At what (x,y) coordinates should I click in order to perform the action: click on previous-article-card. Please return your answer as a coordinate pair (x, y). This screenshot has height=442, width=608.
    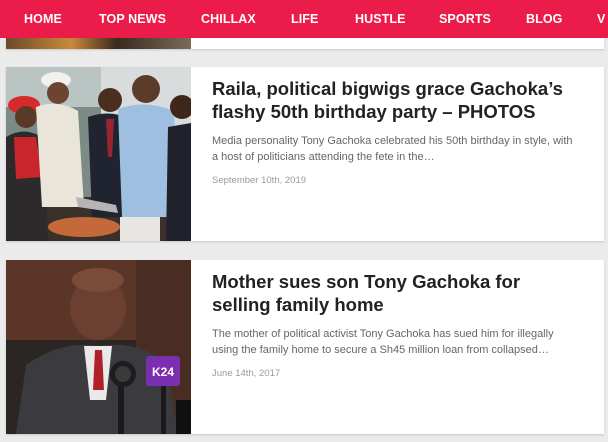
    Looking at the image, I should click on (305, 43).